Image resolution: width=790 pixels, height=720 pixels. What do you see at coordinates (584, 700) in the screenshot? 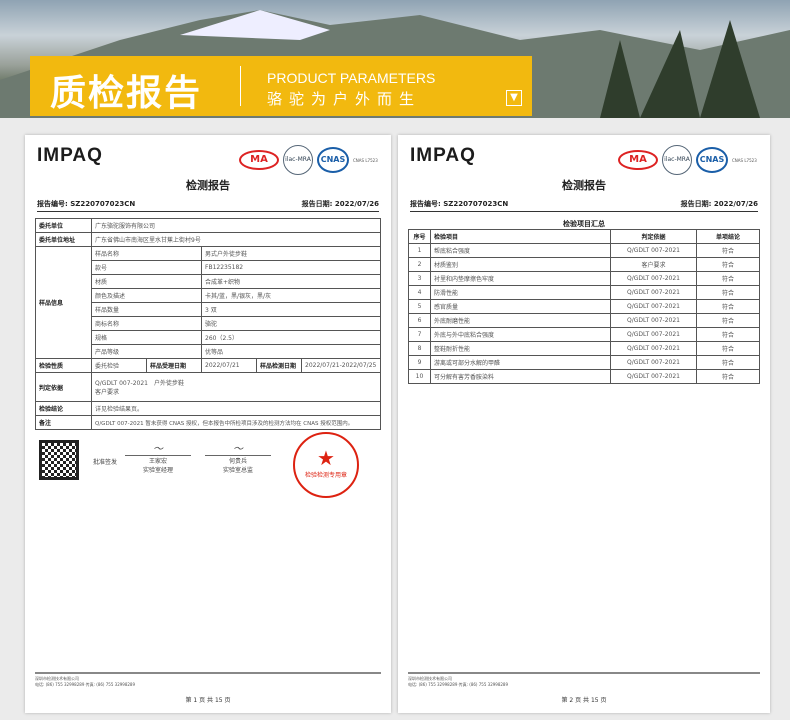
I see `page-number: 第 2 页 共 15 页` at bounding box center [584, 700].